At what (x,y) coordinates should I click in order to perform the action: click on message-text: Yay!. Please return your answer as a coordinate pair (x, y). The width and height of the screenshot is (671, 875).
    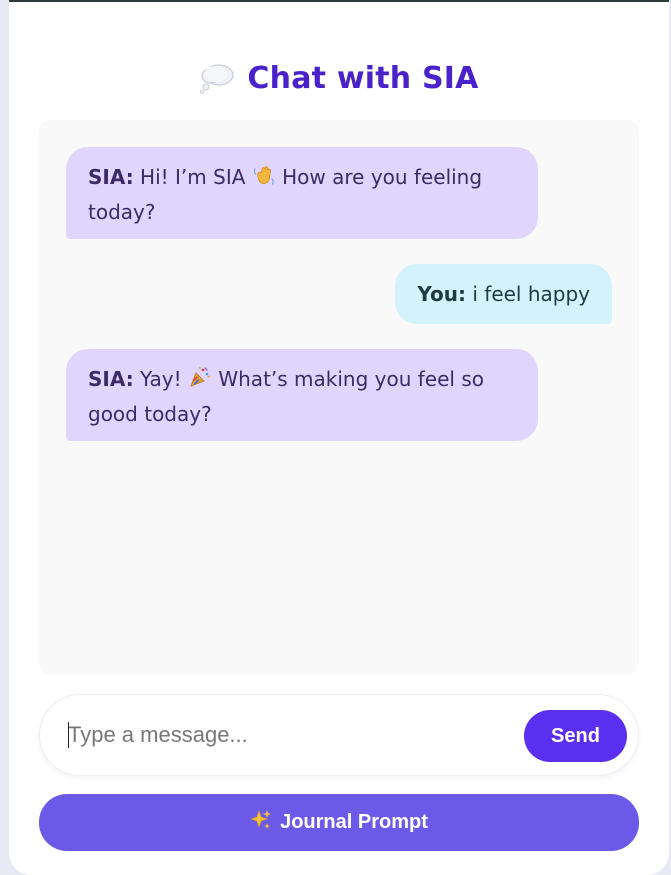
    Looking at the image, I should click on (160, 379).